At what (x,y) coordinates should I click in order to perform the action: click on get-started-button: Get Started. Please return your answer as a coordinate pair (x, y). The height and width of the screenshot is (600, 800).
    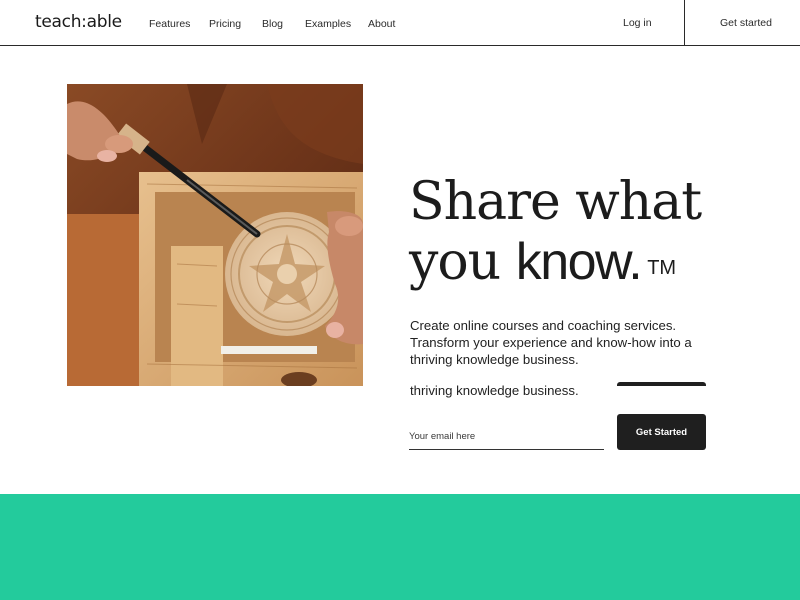
    Looking at the image, I should click on (661, 432).